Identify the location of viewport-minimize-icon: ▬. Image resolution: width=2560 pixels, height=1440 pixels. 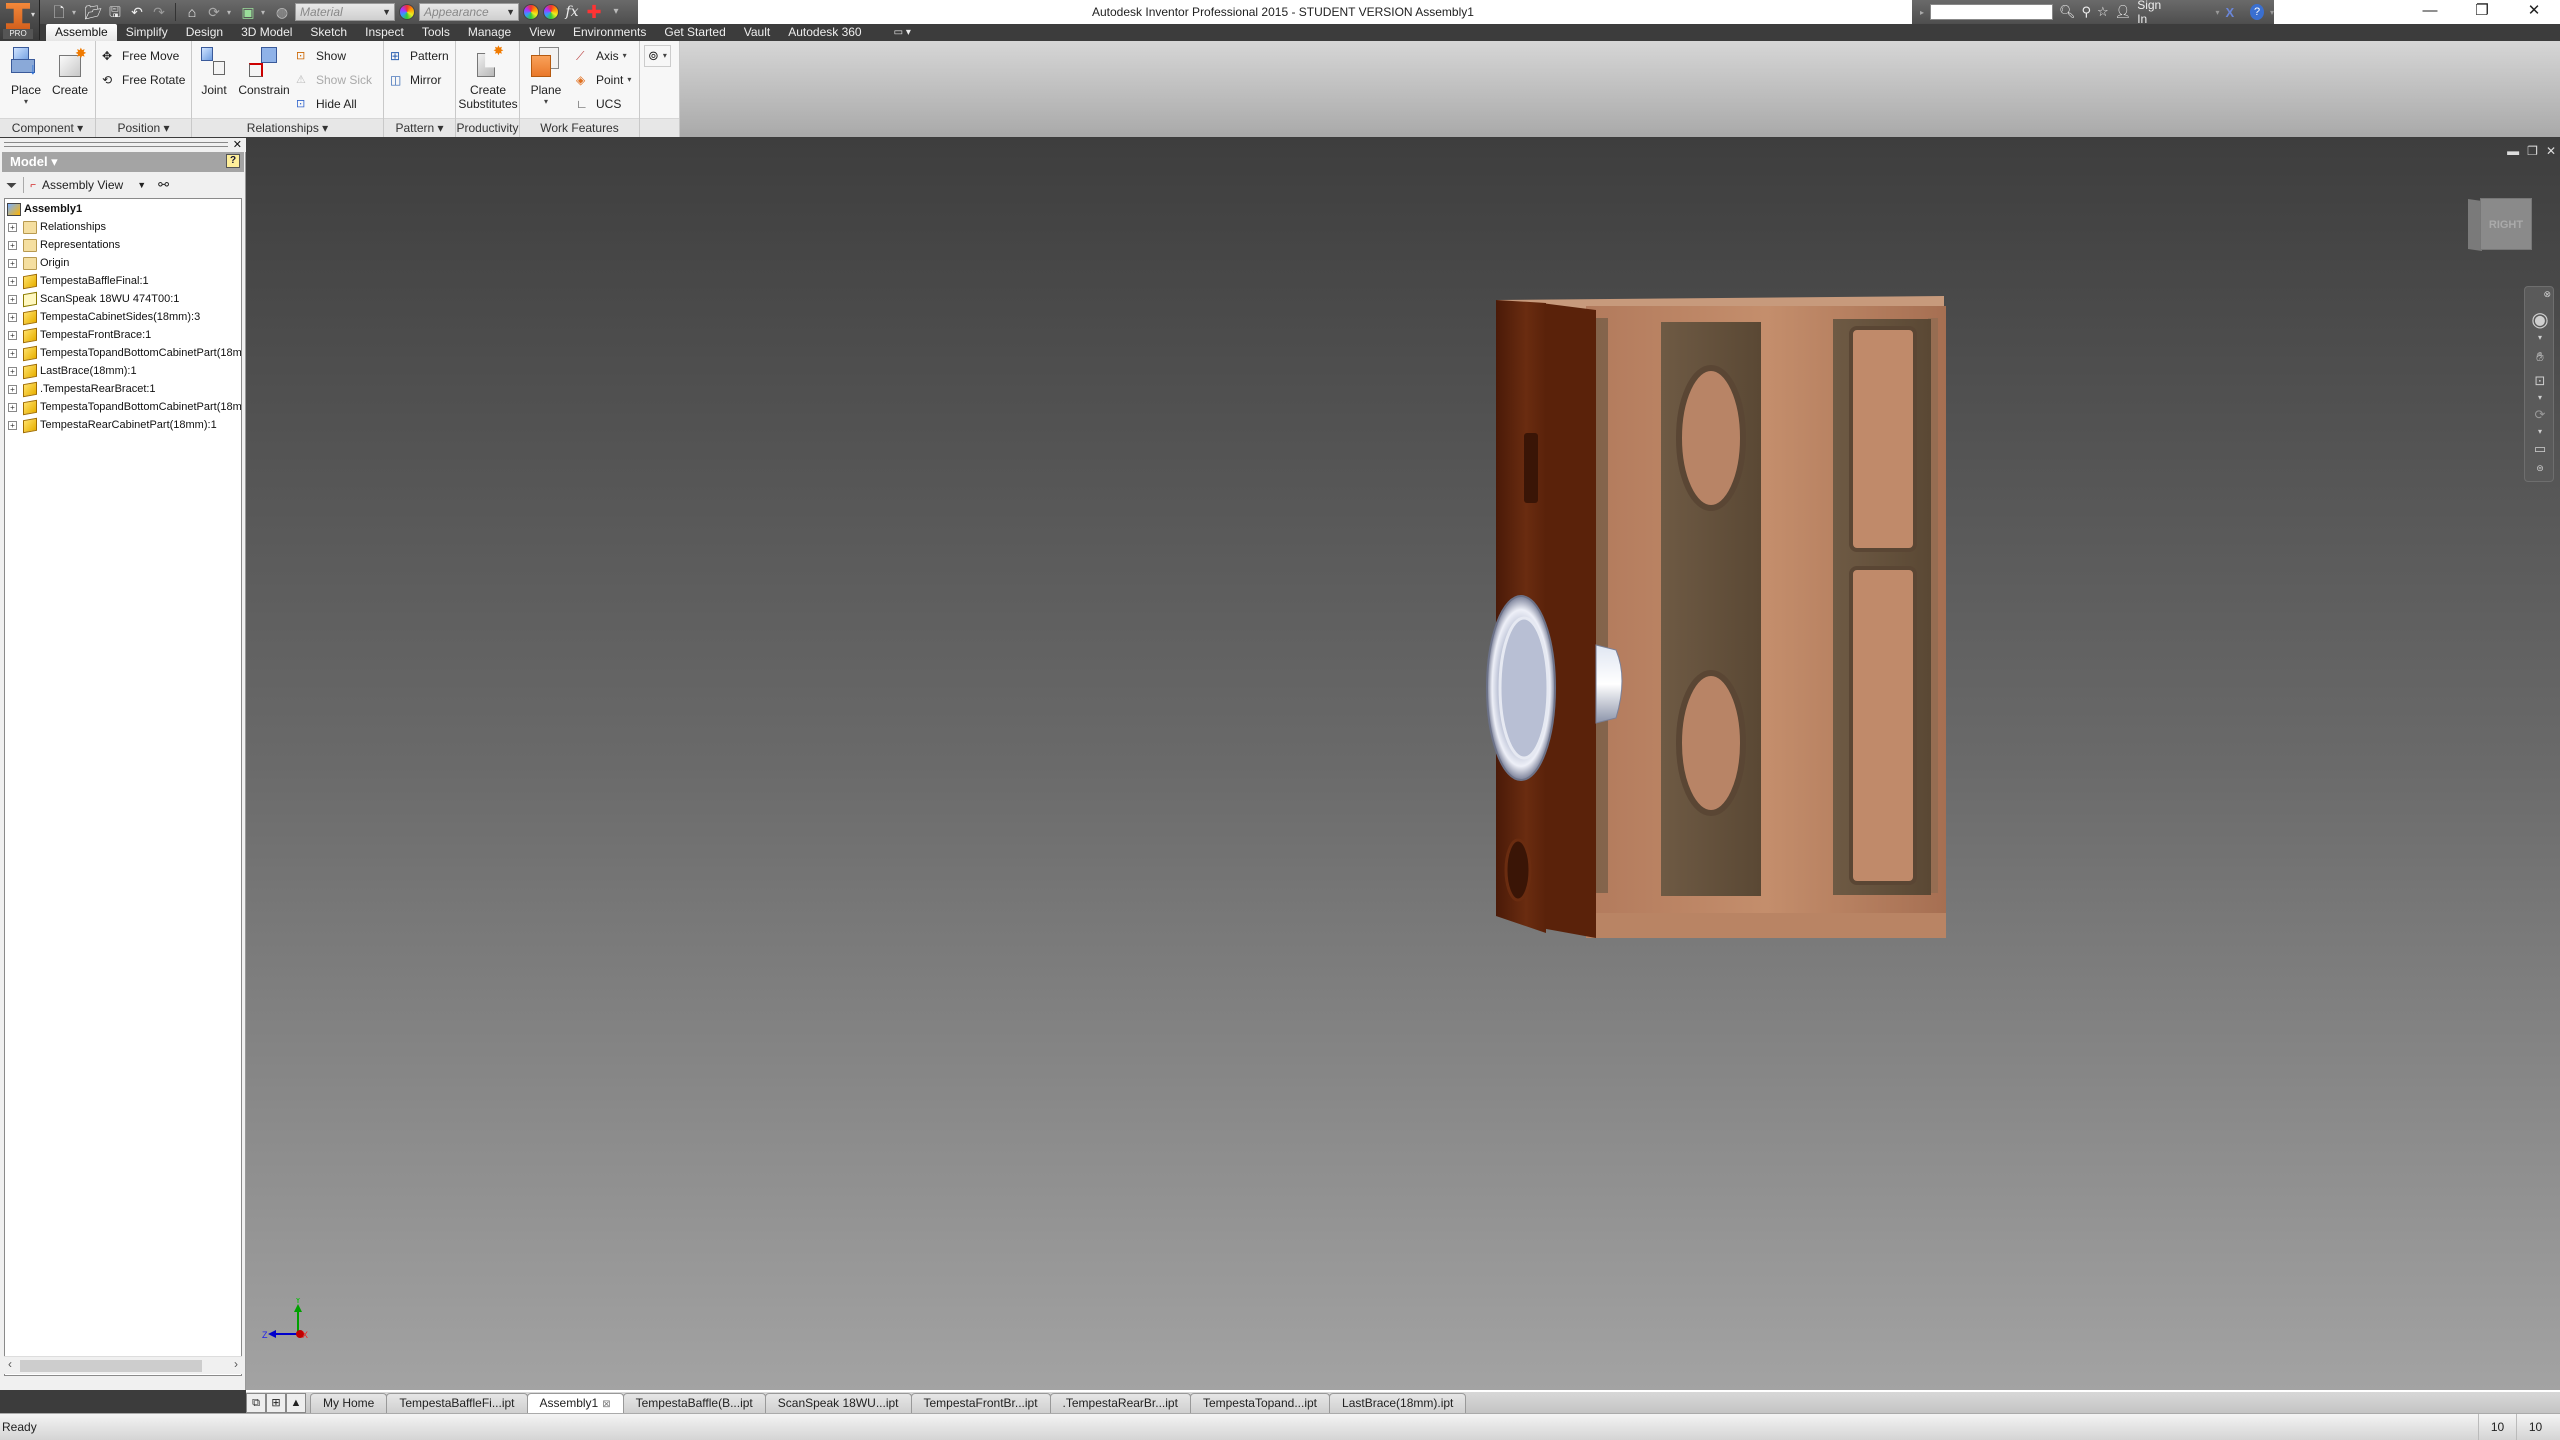
(2513, 151).